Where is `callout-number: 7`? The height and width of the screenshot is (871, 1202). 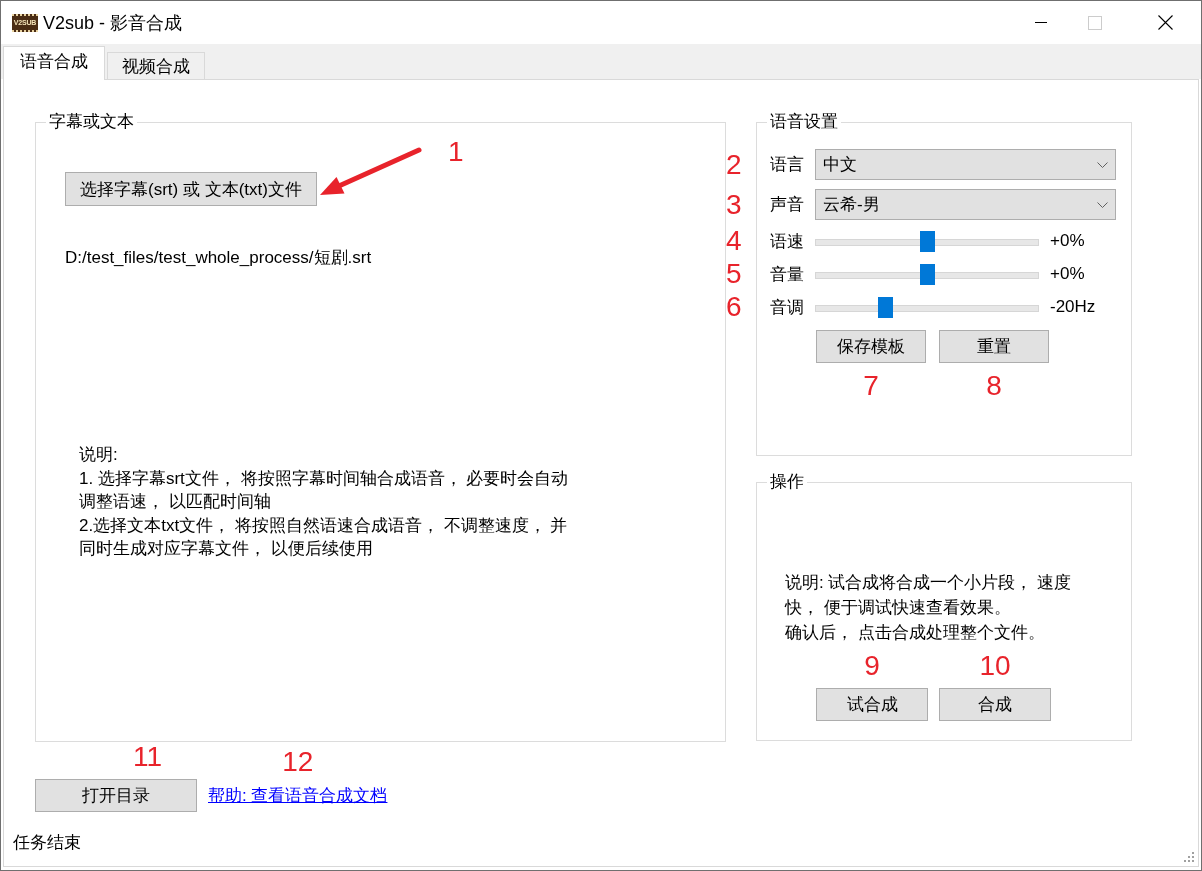 callout-number: 7 is located at coordinates (871, 386).